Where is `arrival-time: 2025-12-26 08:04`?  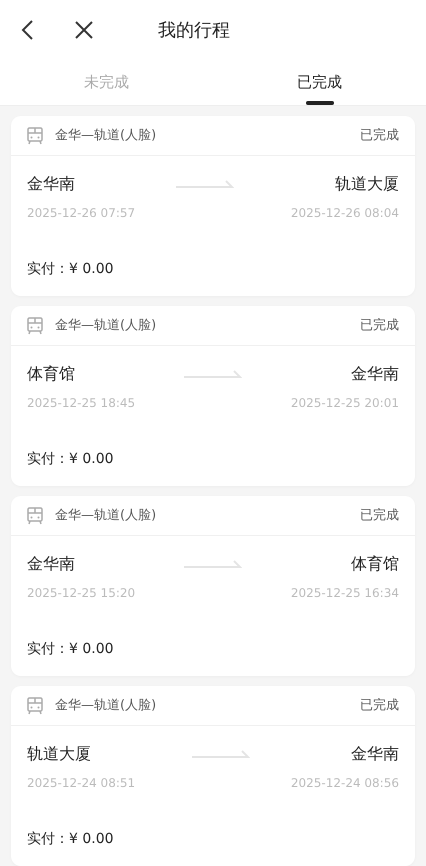 arrival-time: 2025-12-26 08:04 is located at coordinates (344, 213).